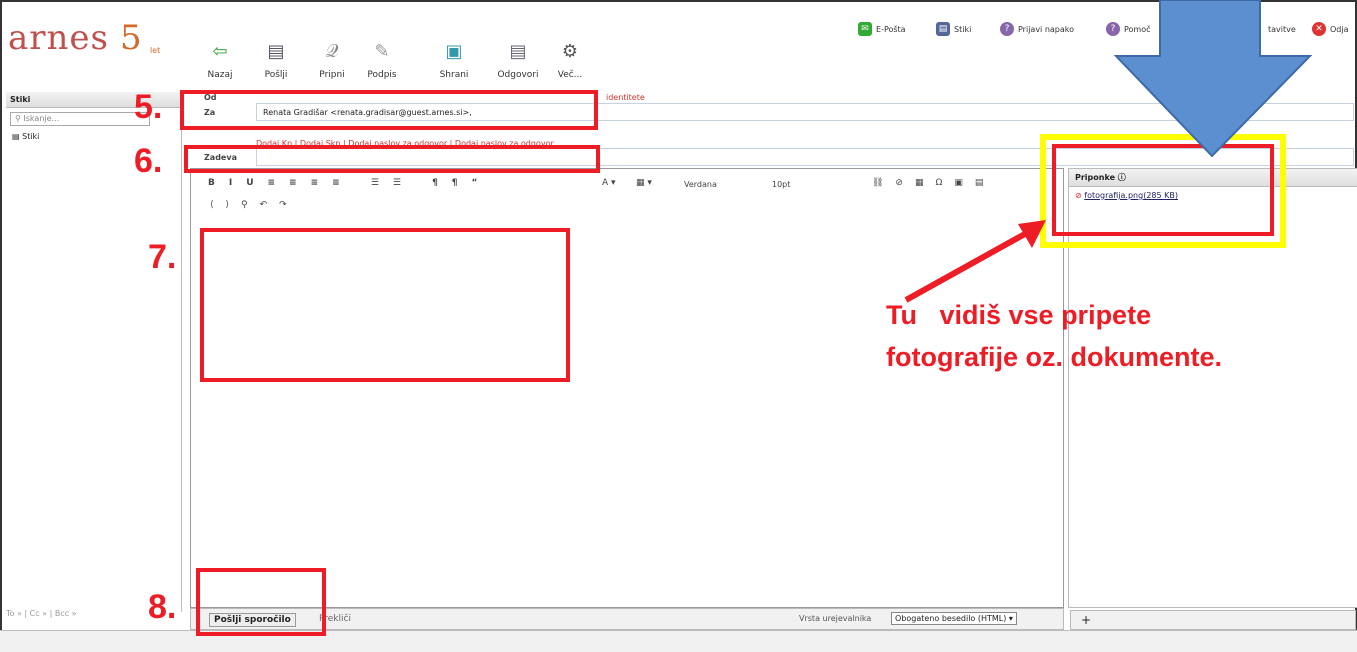  Describe the element at coordinates (1054, 357) in the screenshot. I see `annotation-line-2: fotografije oz. dokumente.` at that location.